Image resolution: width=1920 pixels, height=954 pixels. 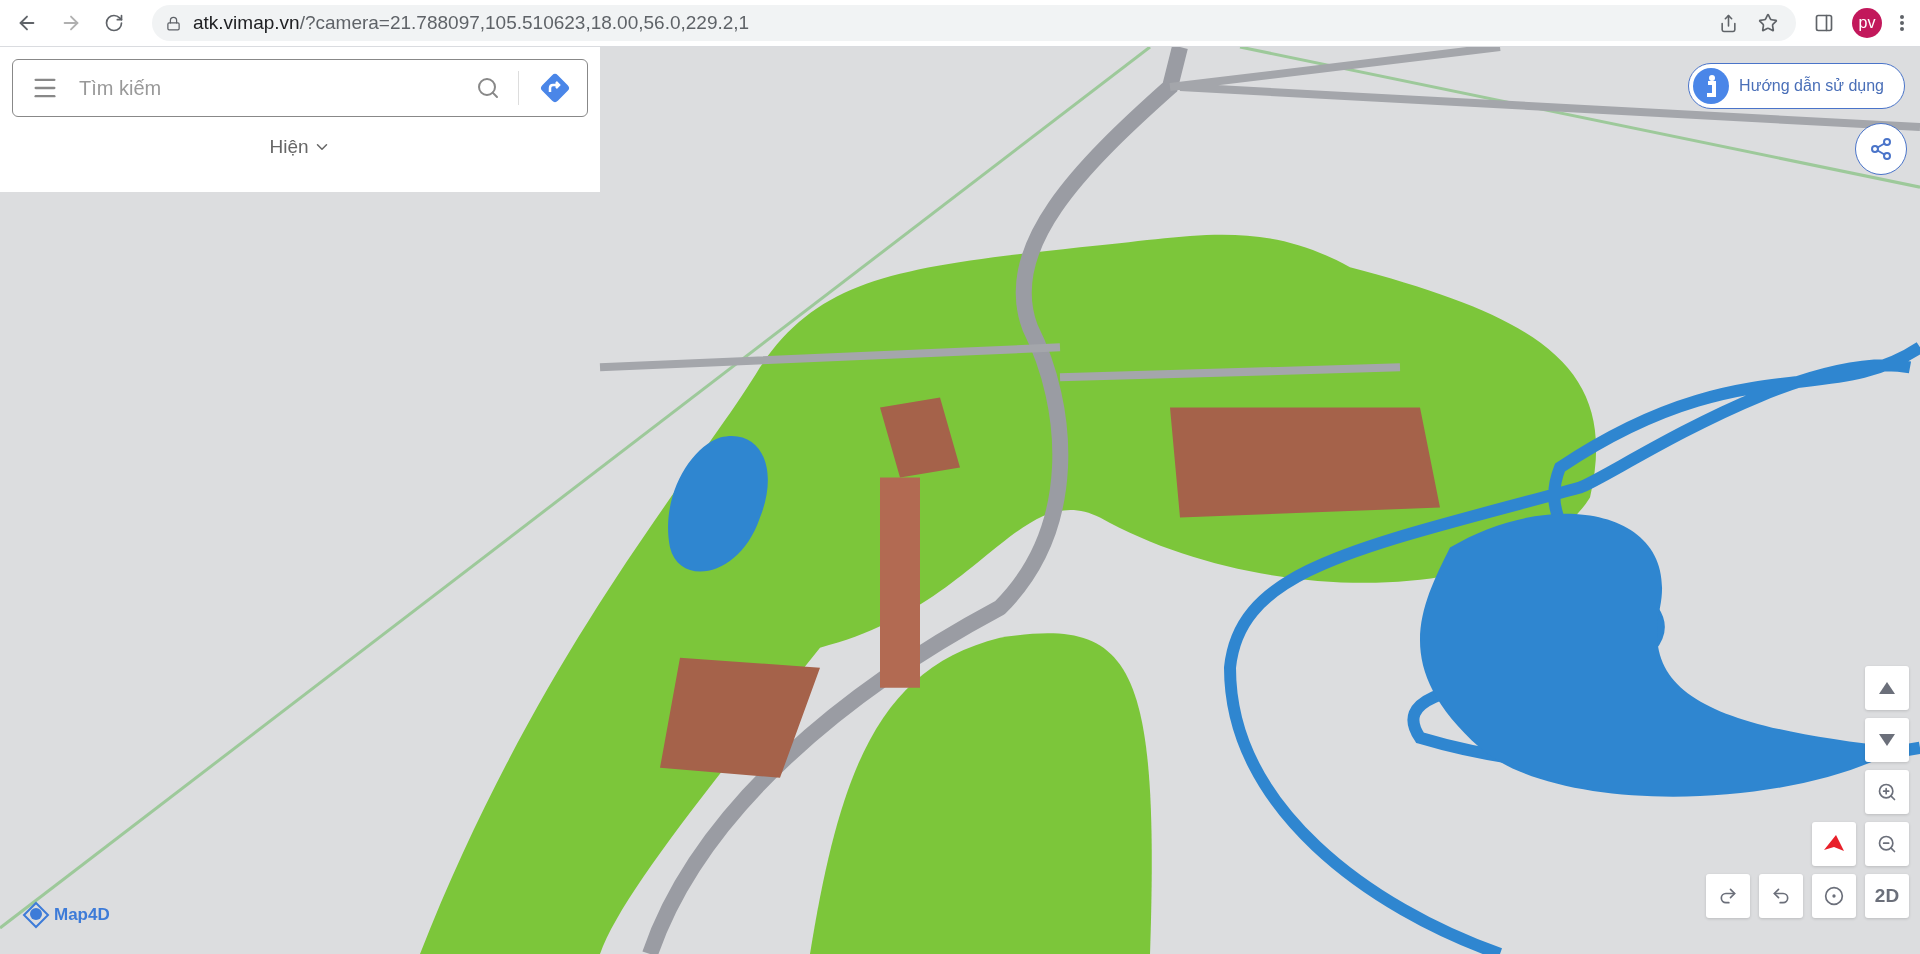 I want to click on triangle-down-icon, so click(x=1887, y=740).